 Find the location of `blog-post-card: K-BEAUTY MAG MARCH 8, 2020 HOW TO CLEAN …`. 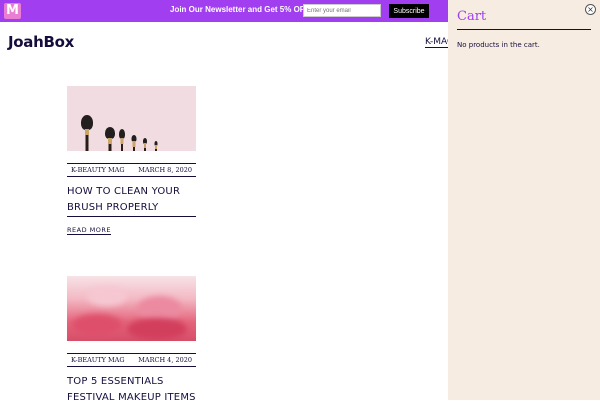

blog-post-card: K-BEAUTY MAG MARCH 8, 2020 HOW TO CLEAN … is located at coordinates (131, 161).